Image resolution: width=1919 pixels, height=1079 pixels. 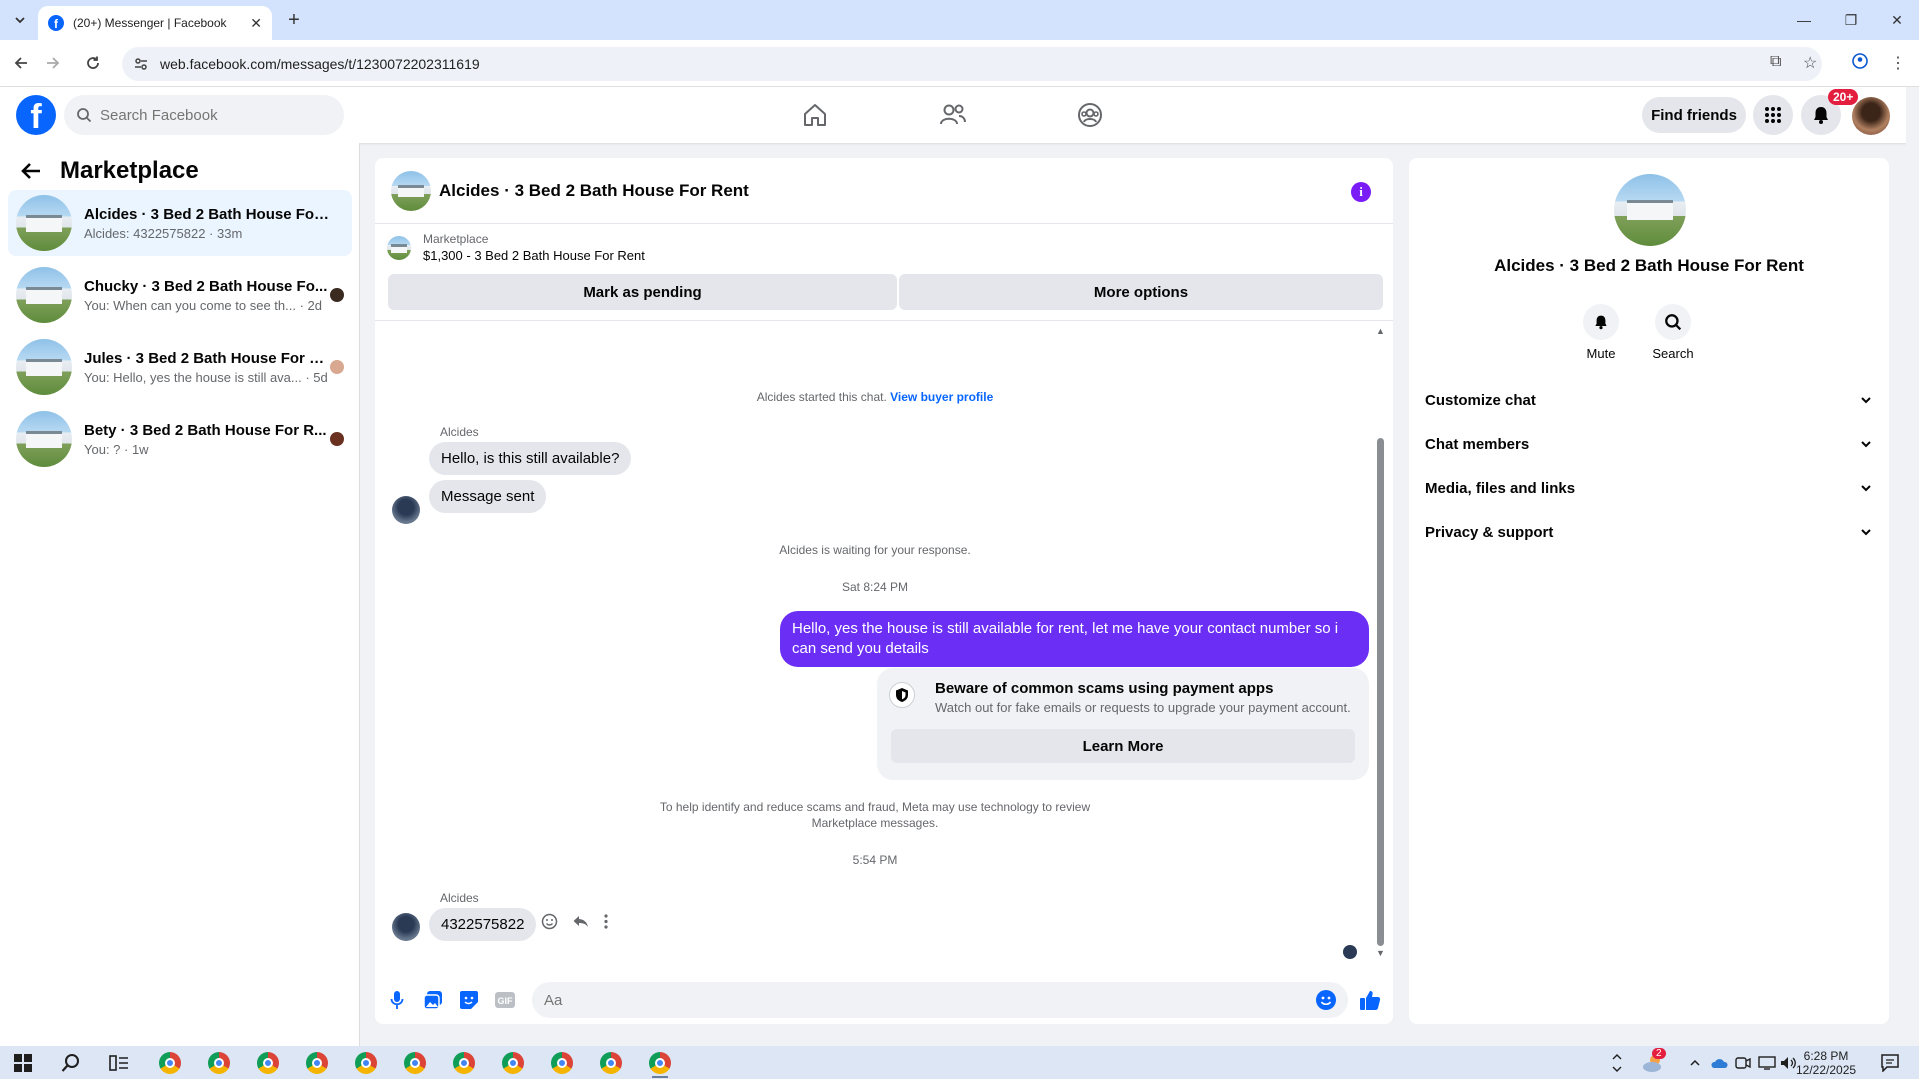 What do you see at coordinates (1090, 115) in the screenshot?
I see `groups-nav-button` at bounding box center [1090, 115].